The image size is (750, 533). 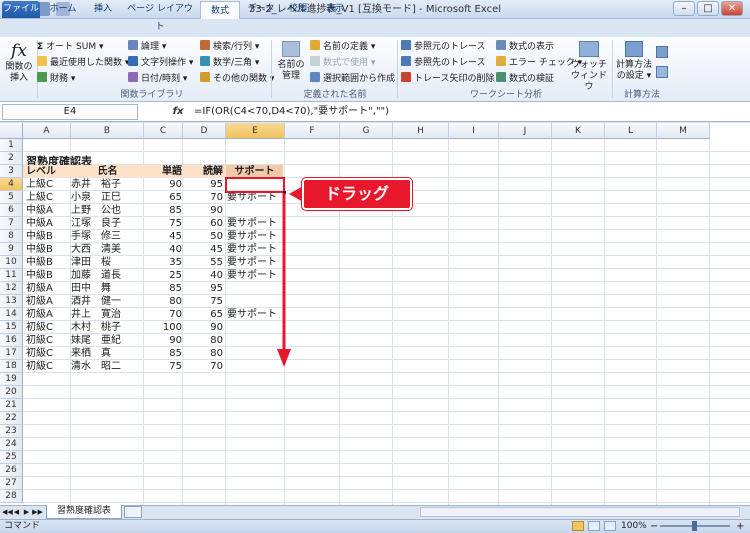 What do you see at coordinates (220, 10) in the screenshot?
I see `tab-formulas: 数式` at bounding box center [220, 10].